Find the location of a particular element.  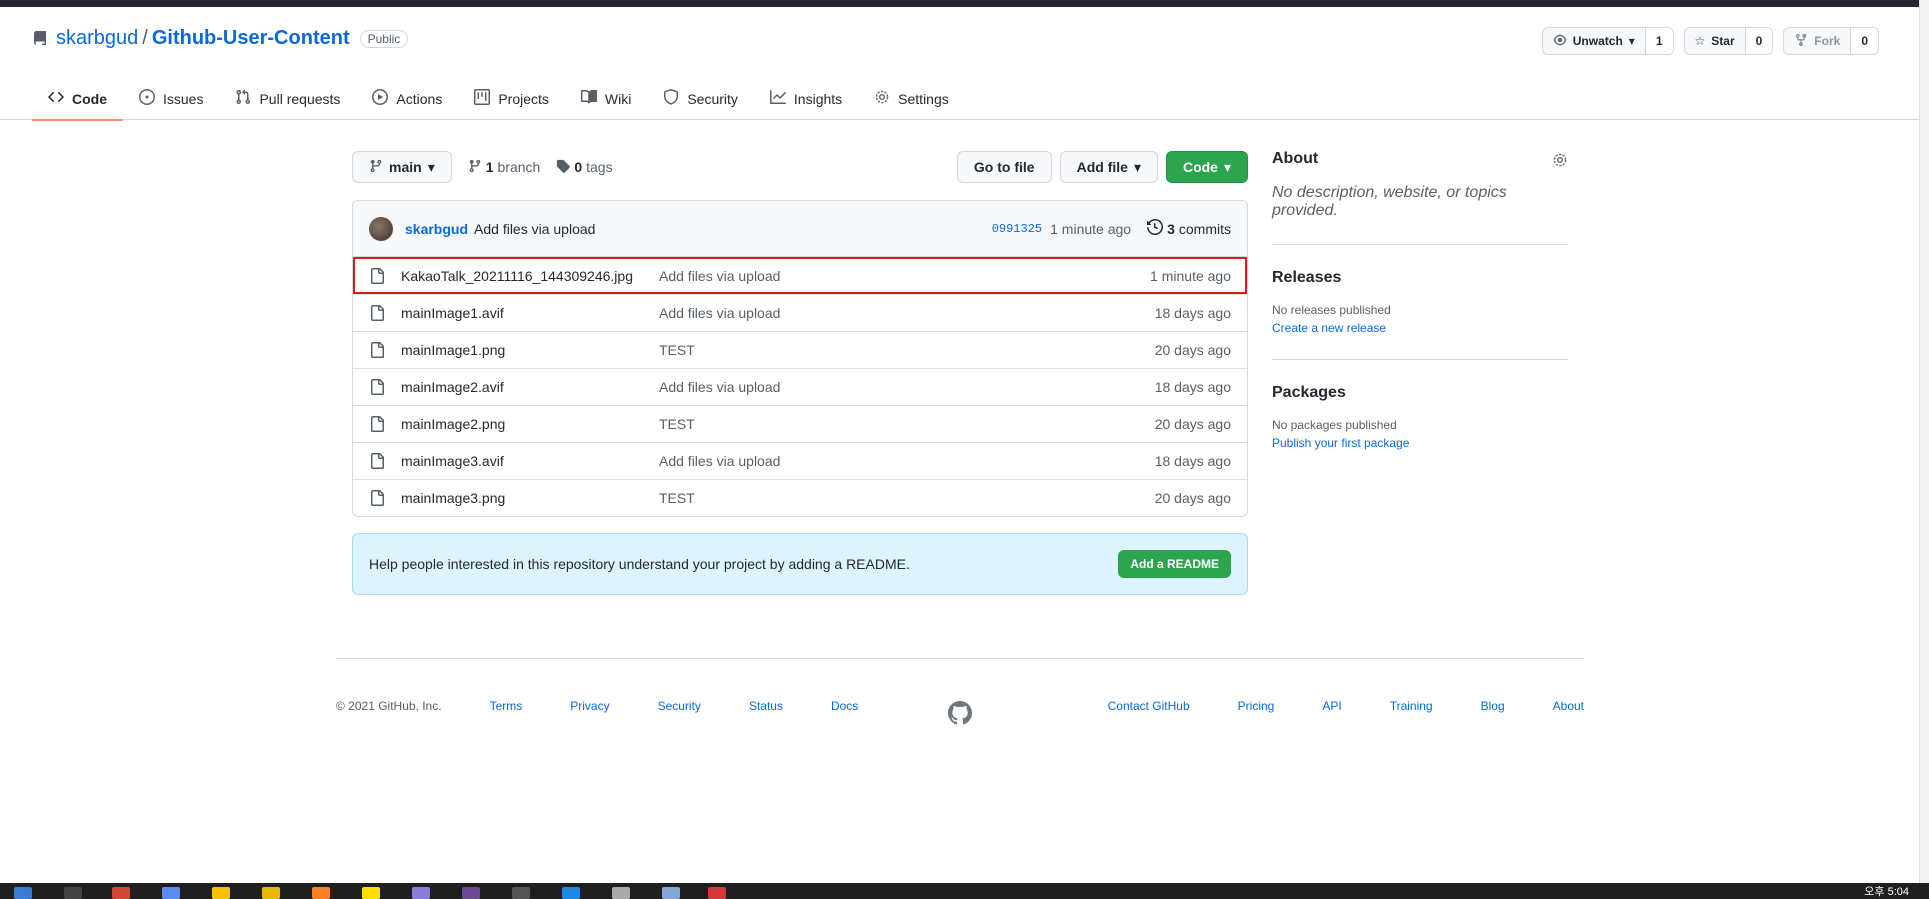

watch-count: 1 is located at coordinates (1659, 41).